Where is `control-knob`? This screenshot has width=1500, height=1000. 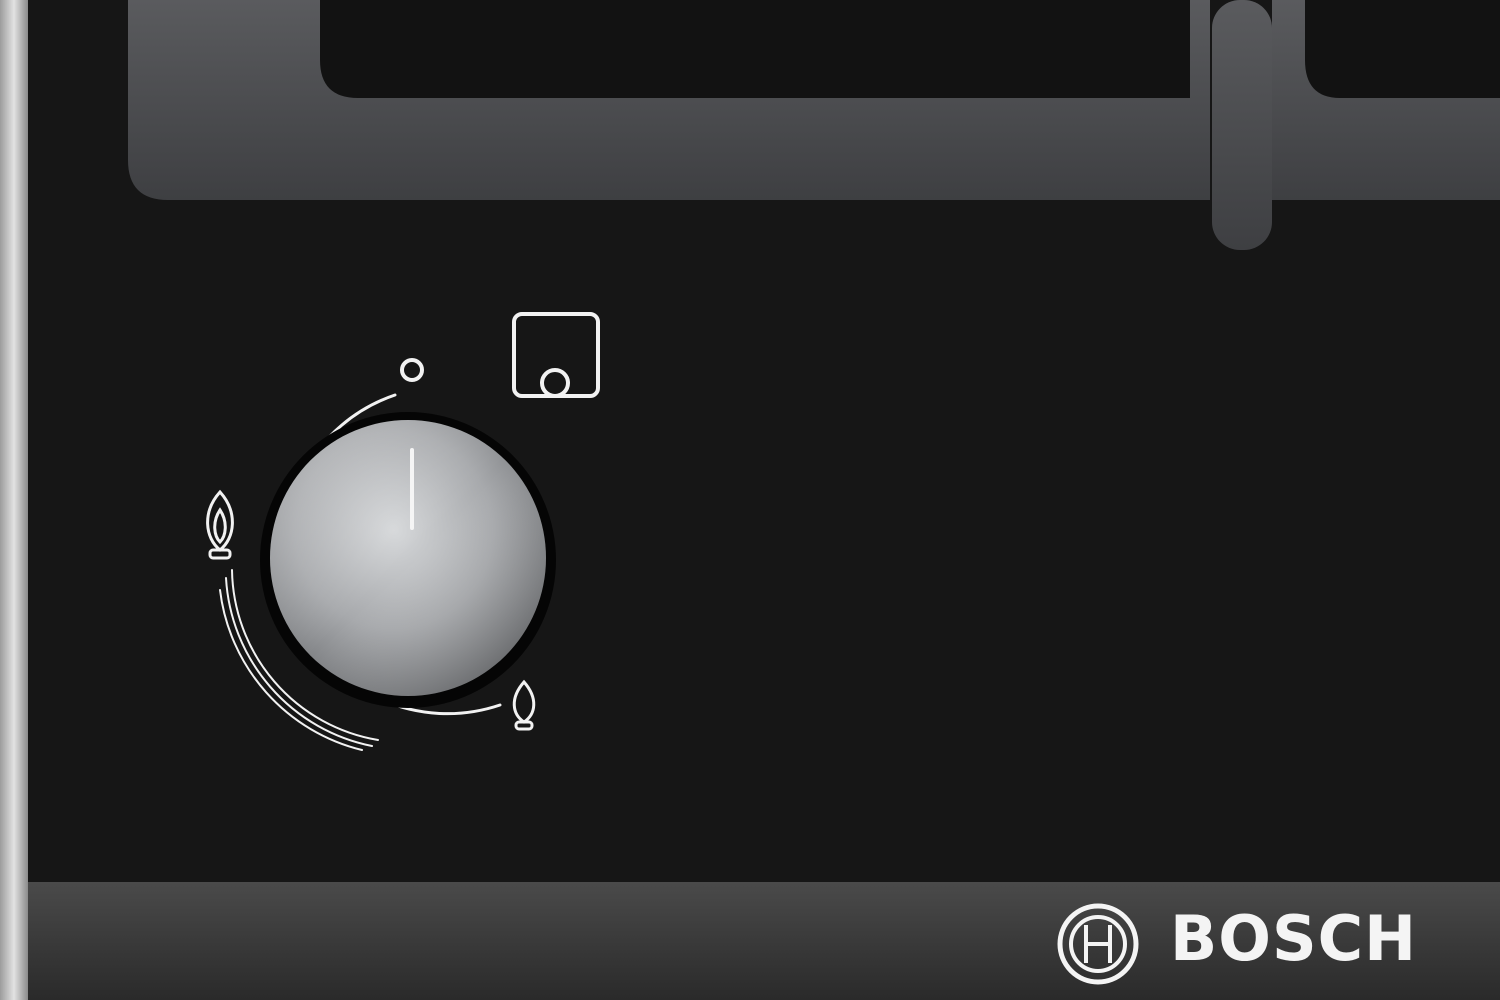 control-knob is located at coordinates (408, 560).